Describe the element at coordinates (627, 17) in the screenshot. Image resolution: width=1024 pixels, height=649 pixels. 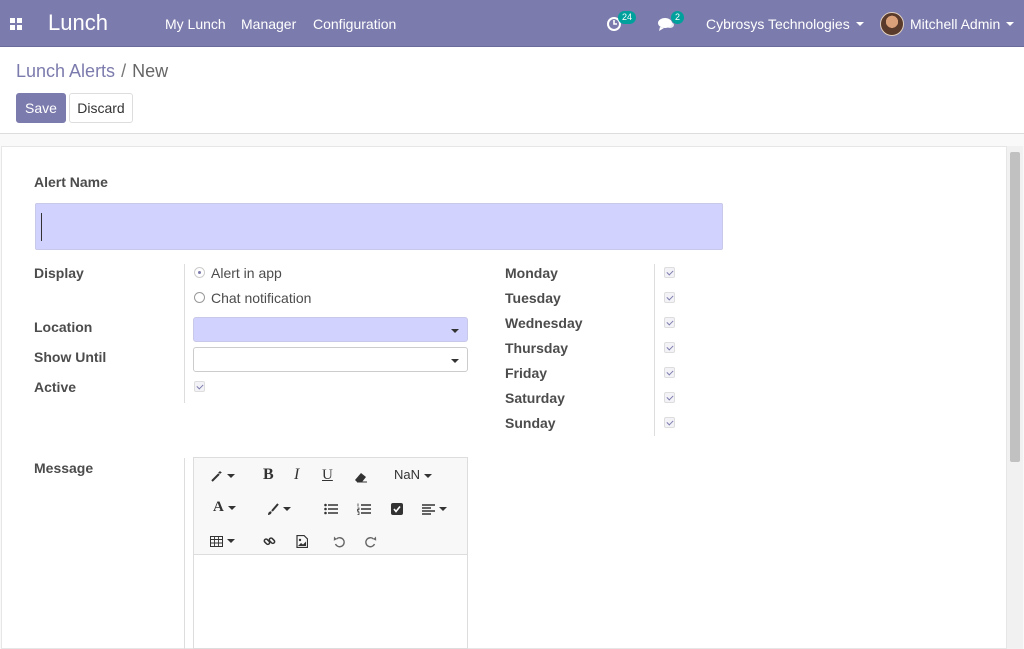
I see `activity-count-badge: 24` at that location.